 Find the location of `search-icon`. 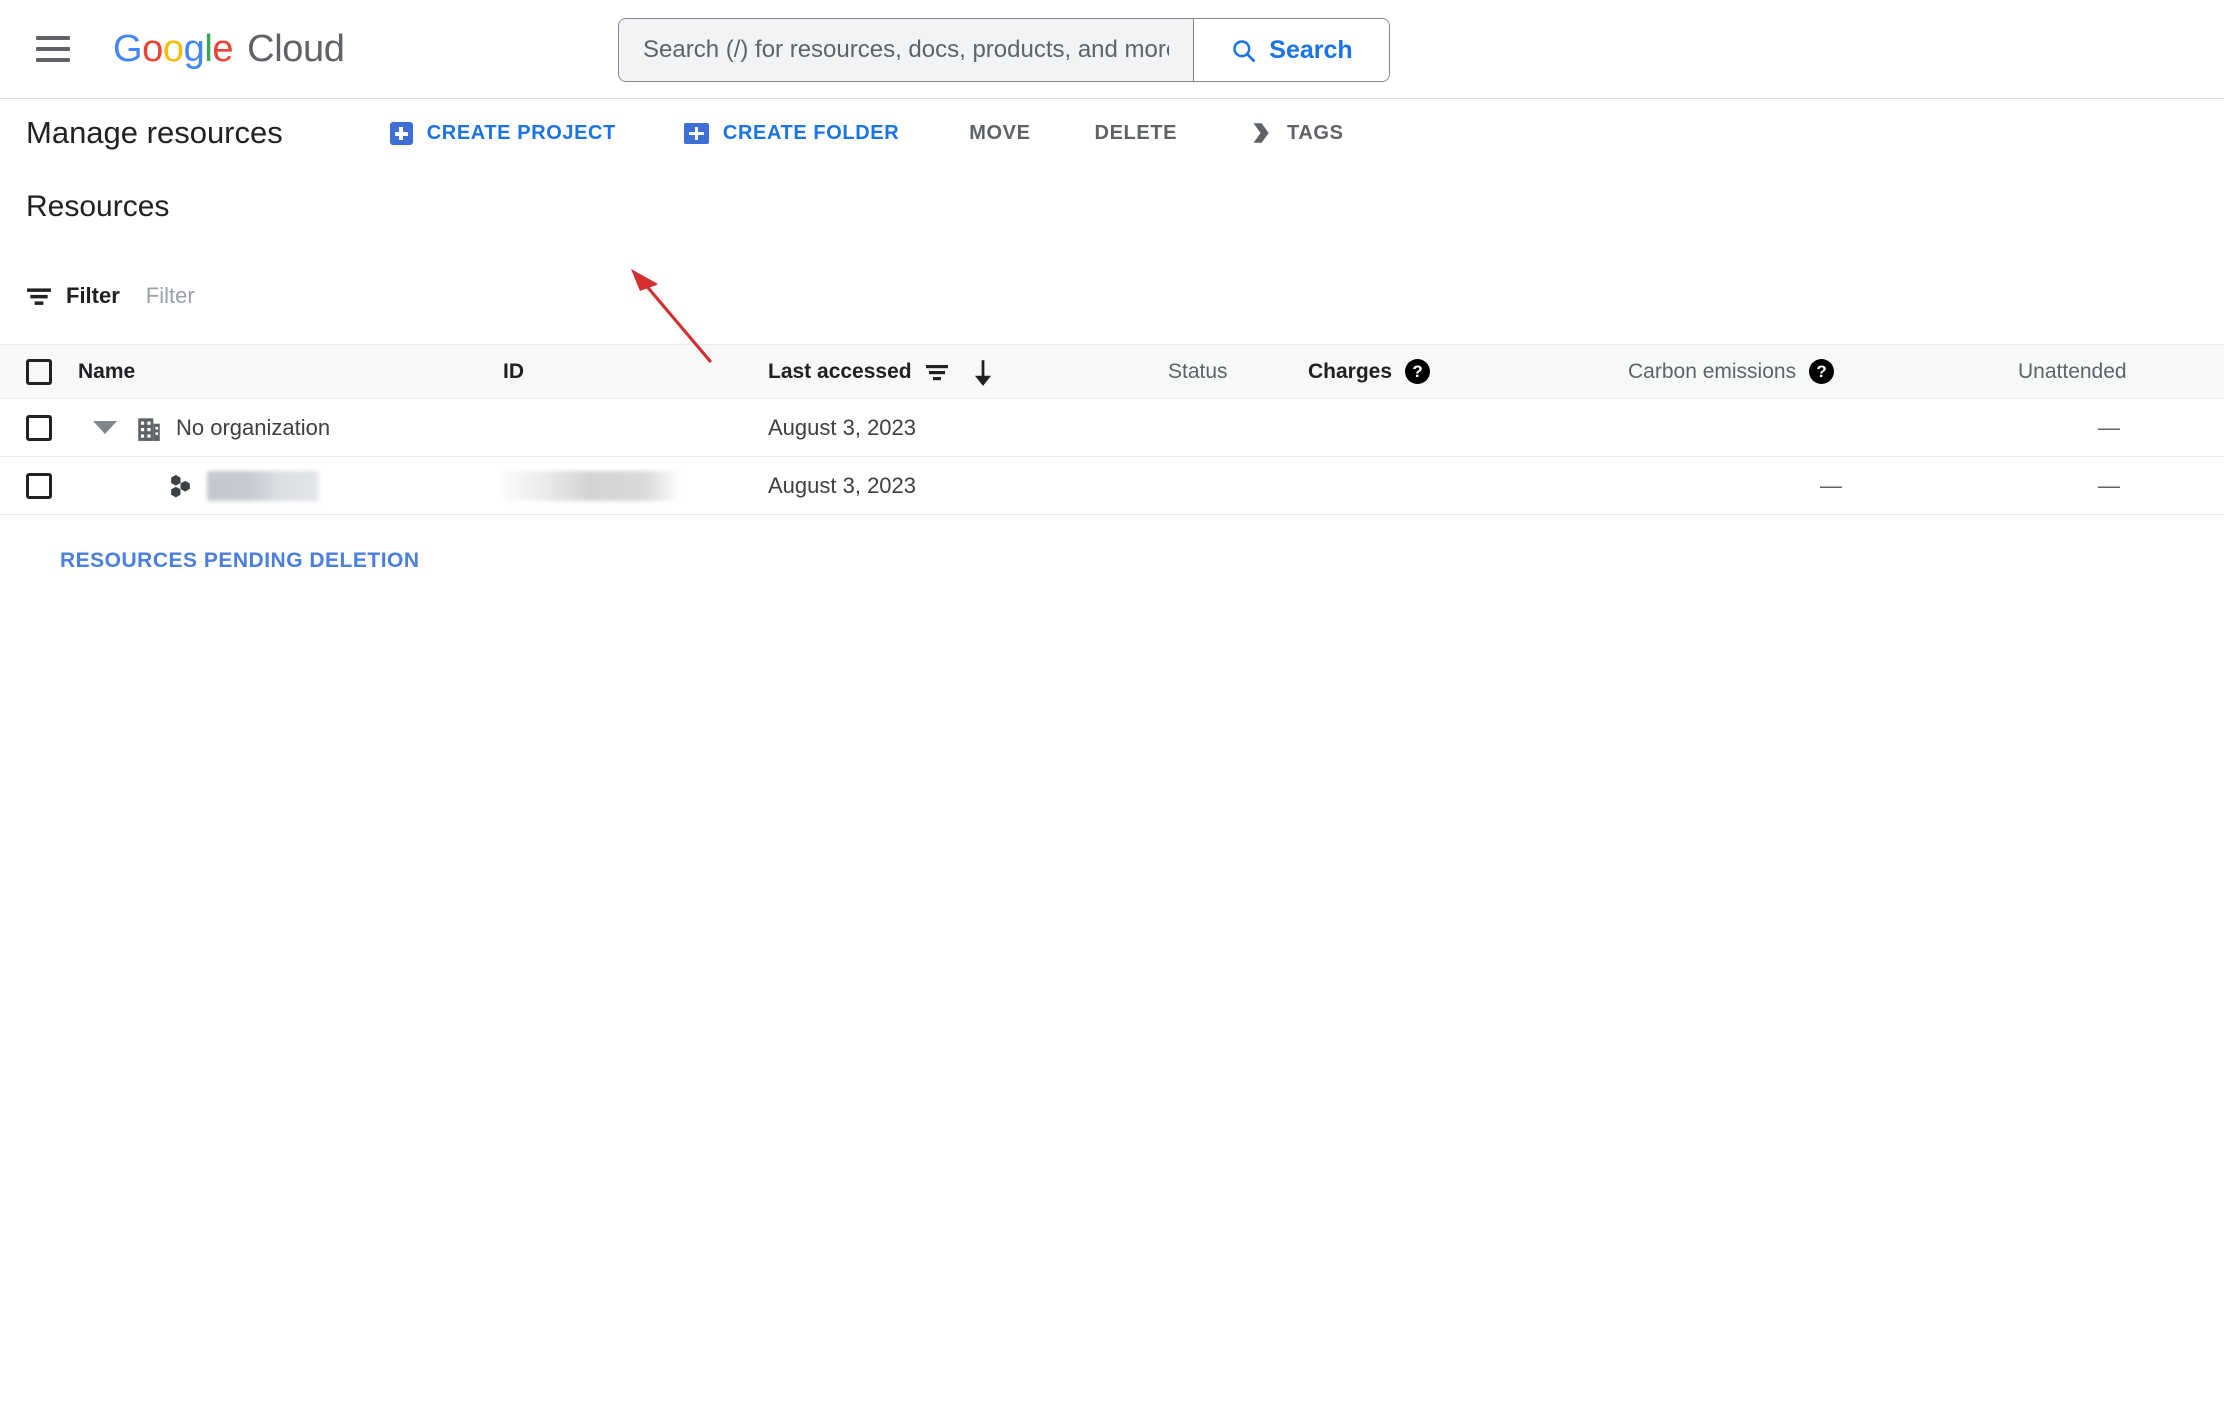

search-icon is located at coordinates (1244, 50).